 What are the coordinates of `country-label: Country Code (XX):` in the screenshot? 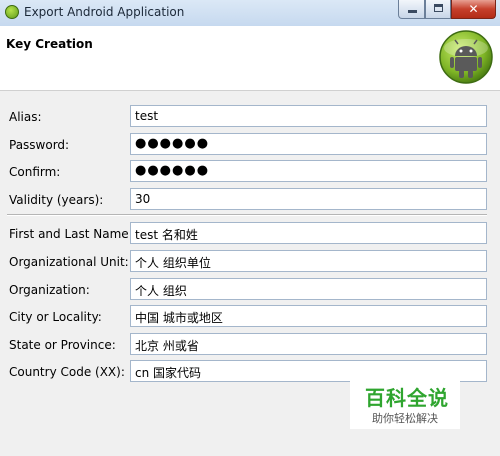 It's located at (67, 372).